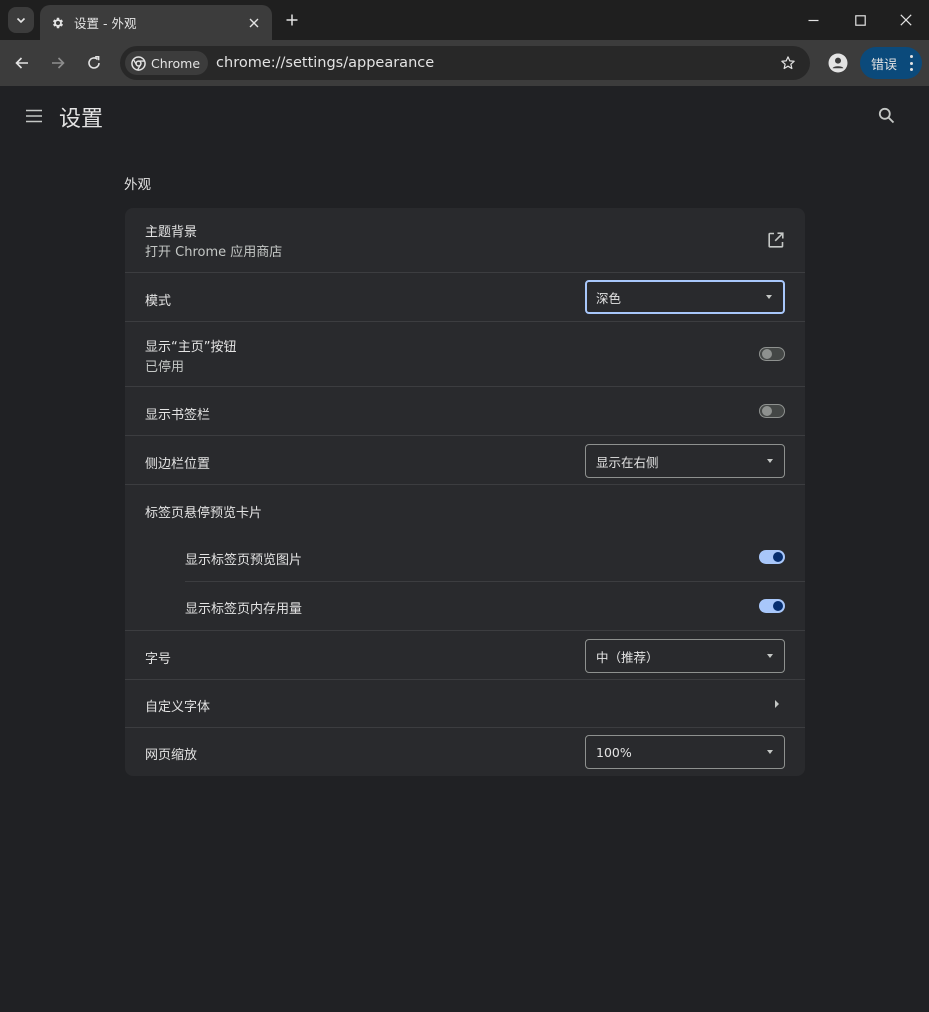 The width and height of the screenshot is (929, 1012). Describe the element at coordinates (685, 752) in the screenshot. I see `page-zoom-select: 100%` at that location.